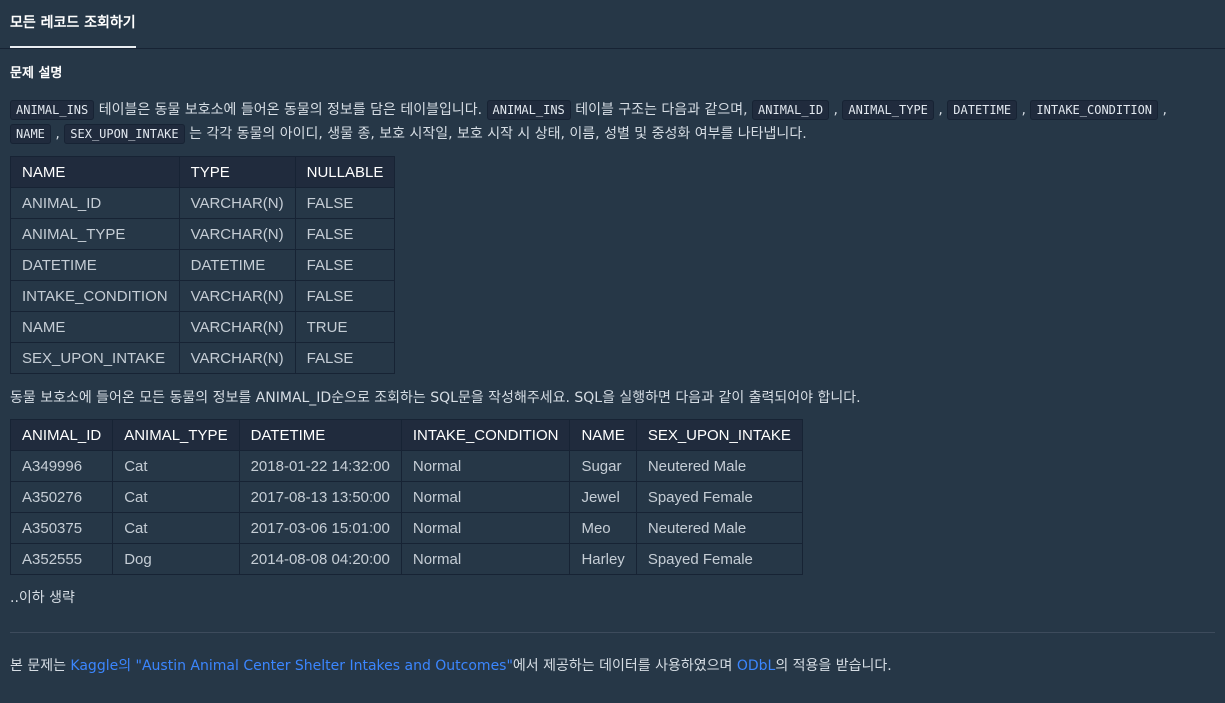  What do you see at coordinates (485, 435) in the screenshot?
I see `result-header-cell: INTAKE_CONDITION` at bounding box center [485, 435].